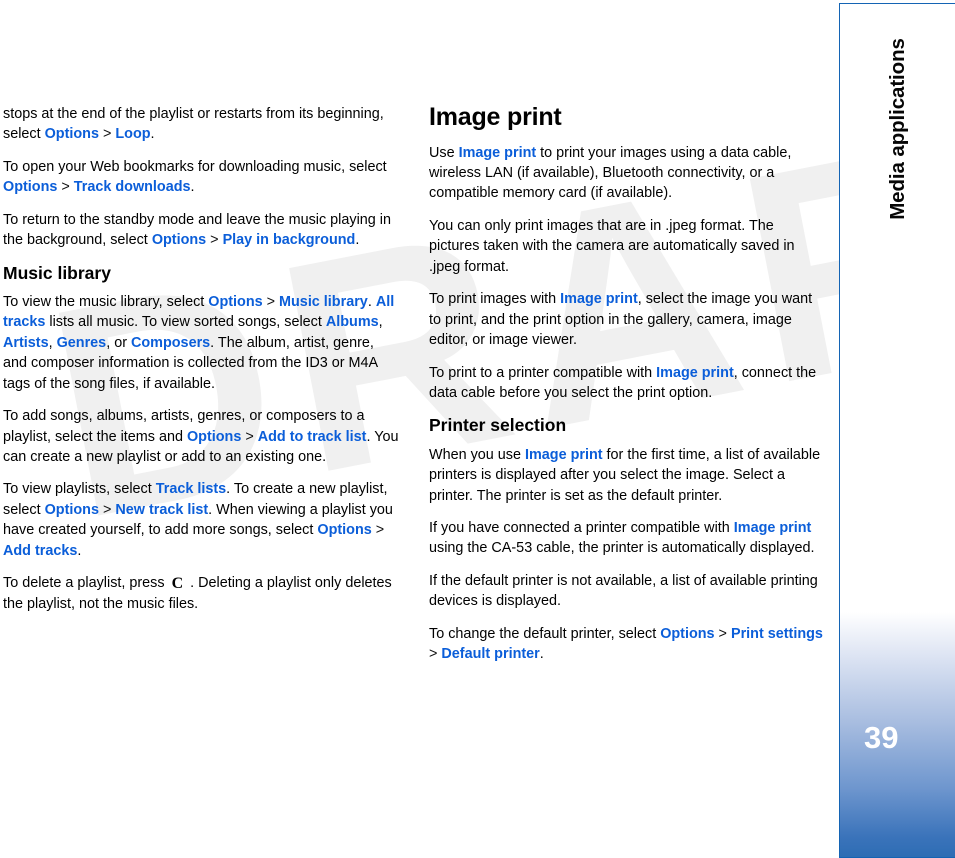 Image resolution: width=955 pixels, height=858 pixels. What do you see at coordinates (477, 454) in the screenshot?
I see `text-run: When you use` at bounding box center [477, 454].